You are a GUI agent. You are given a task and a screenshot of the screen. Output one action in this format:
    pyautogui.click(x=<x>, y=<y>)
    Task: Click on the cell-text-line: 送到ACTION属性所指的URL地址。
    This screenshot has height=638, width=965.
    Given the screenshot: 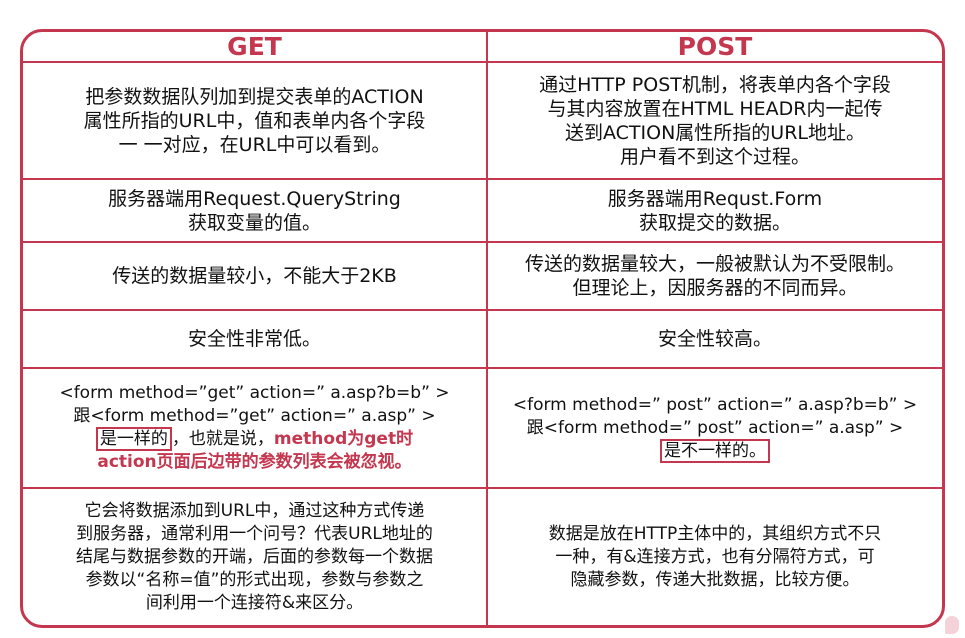 What is the action you would take?
    pyautogui.click(x=714, y=132)
    